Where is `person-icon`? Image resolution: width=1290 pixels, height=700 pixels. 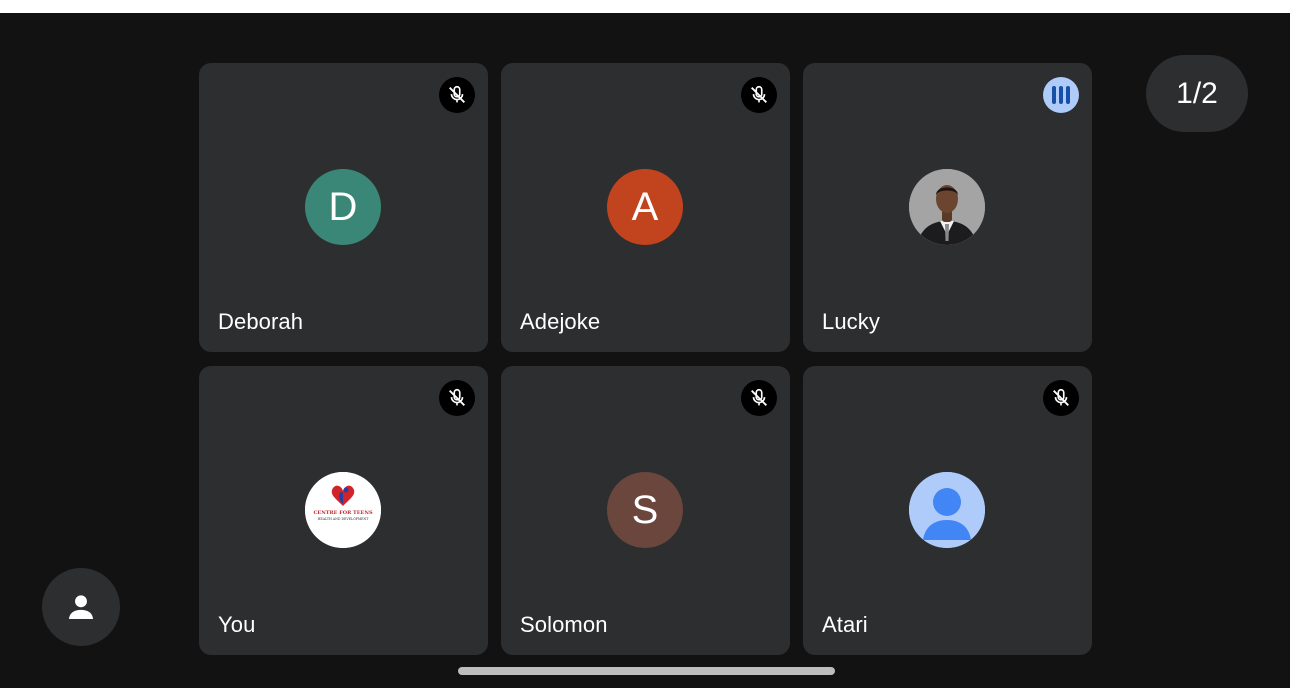 person-icon is located at coordinates (81, 607).